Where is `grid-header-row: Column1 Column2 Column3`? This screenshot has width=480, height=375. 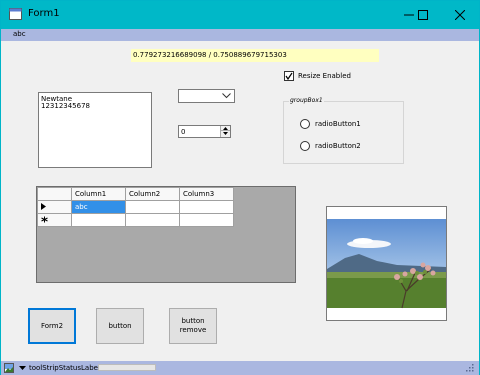 grid-header-row: Column1 Column2 Column3 is located at coordinates (135, 194).